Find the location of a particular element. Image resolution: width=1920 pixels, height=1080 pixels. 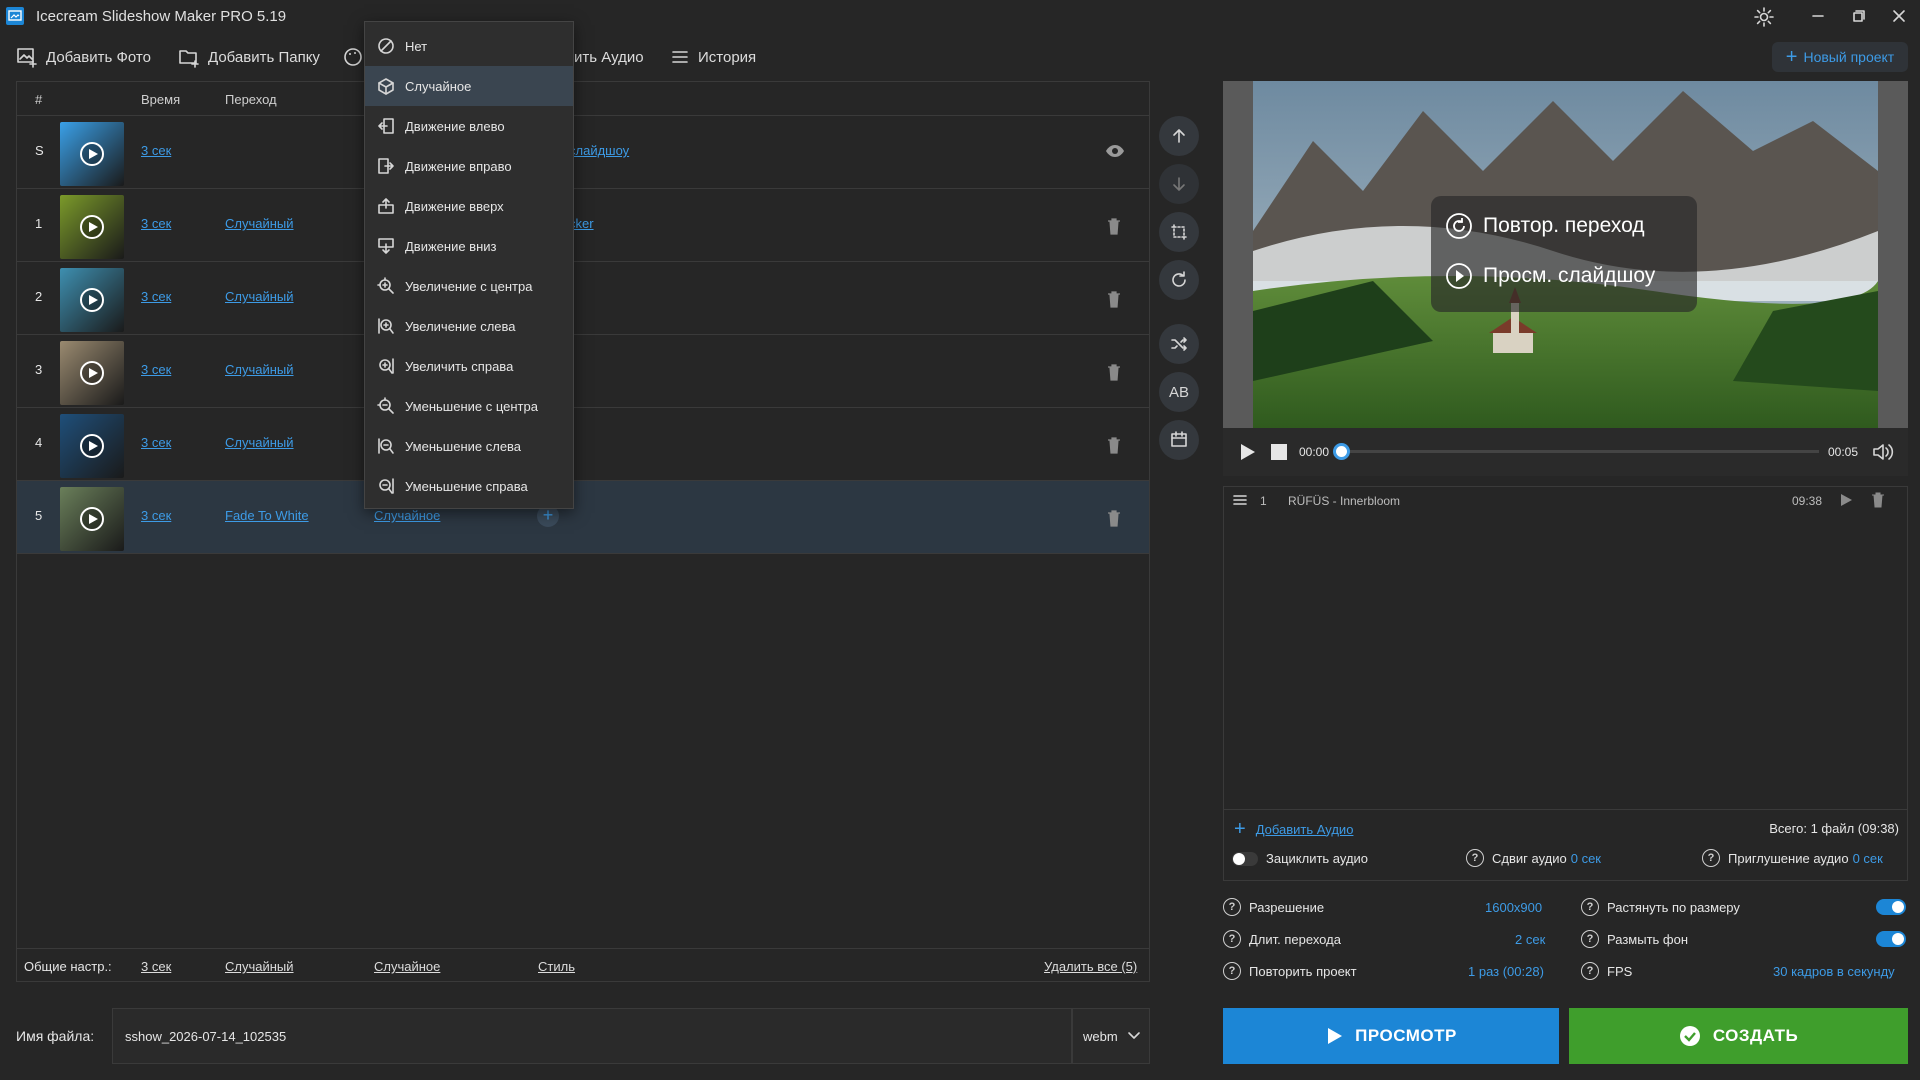

table-row: 2 3 сек Случайный is located at coordinates (583, 298).